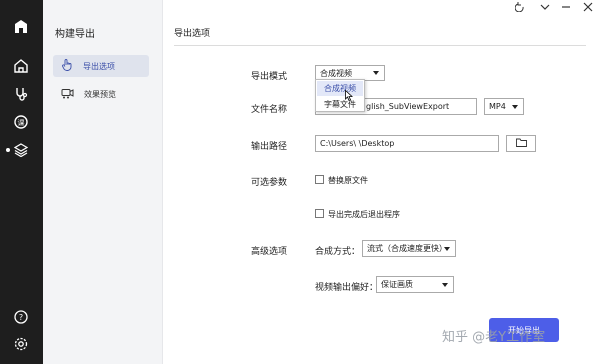 The width and height of the screenshot is (600, 364). What do you see at coordinates (269, 252) in the screenshot?
I see `advanced-label: 高级选项` at bounding box center [269, 252].